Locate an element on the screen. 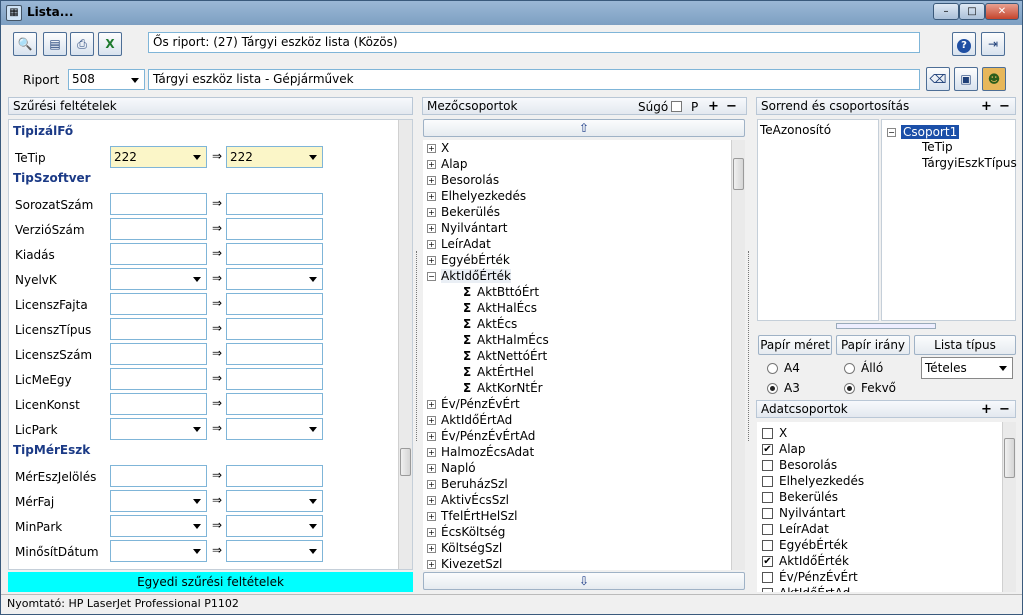 This screenshot has width=1023, height=615. field-group: + Besorolás is located at coordinates (488, 181).